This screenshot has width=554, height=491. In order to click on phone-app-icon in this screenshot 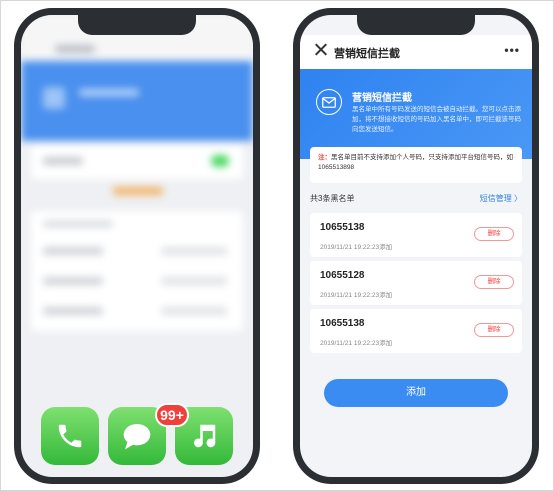, I will do `click(70, 436)`.